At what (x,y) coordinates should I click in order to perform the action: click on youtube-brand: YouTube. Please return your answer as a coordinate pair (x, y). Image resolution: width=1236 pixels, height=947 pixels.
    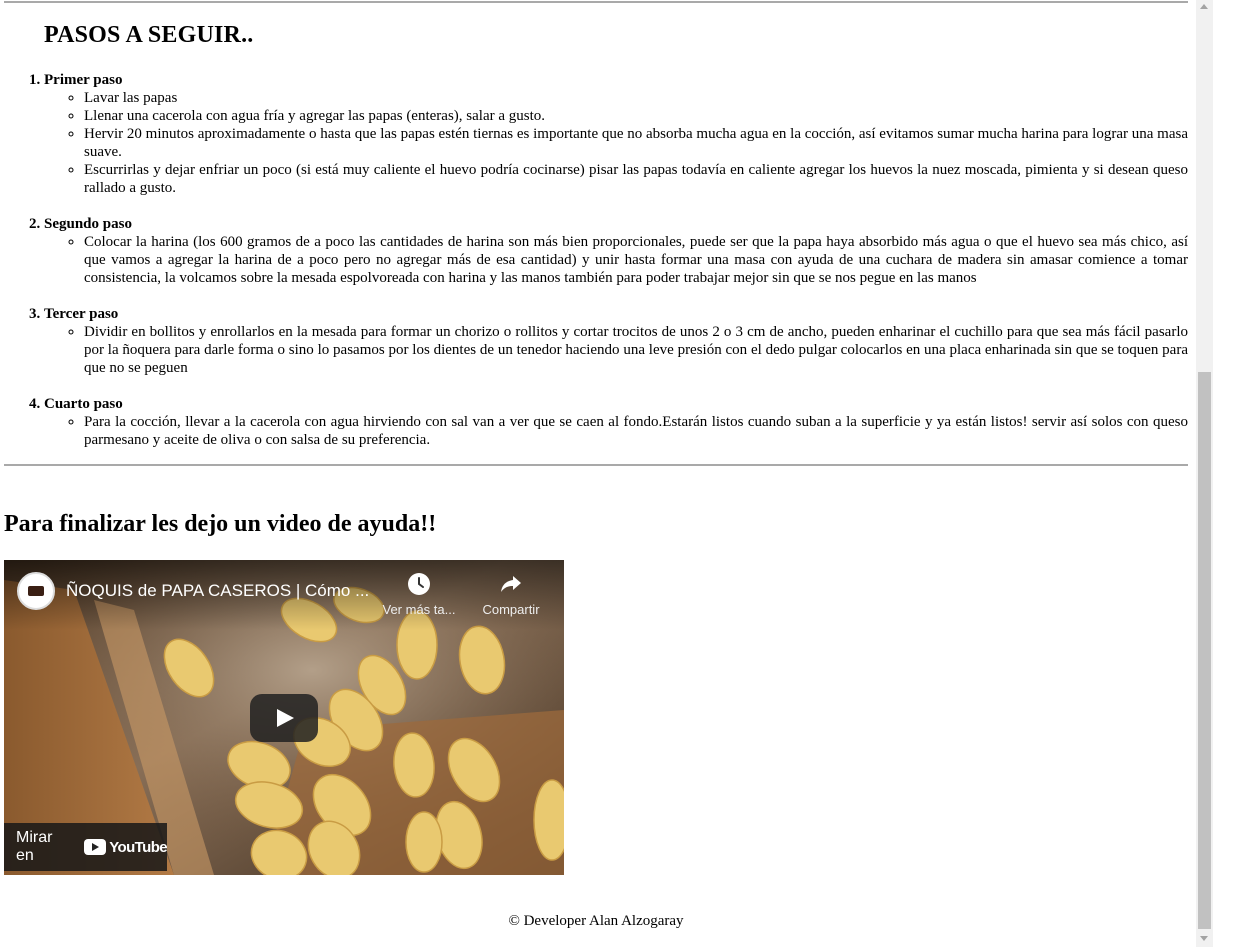
    Looking at the image, I should click on (138, 847).